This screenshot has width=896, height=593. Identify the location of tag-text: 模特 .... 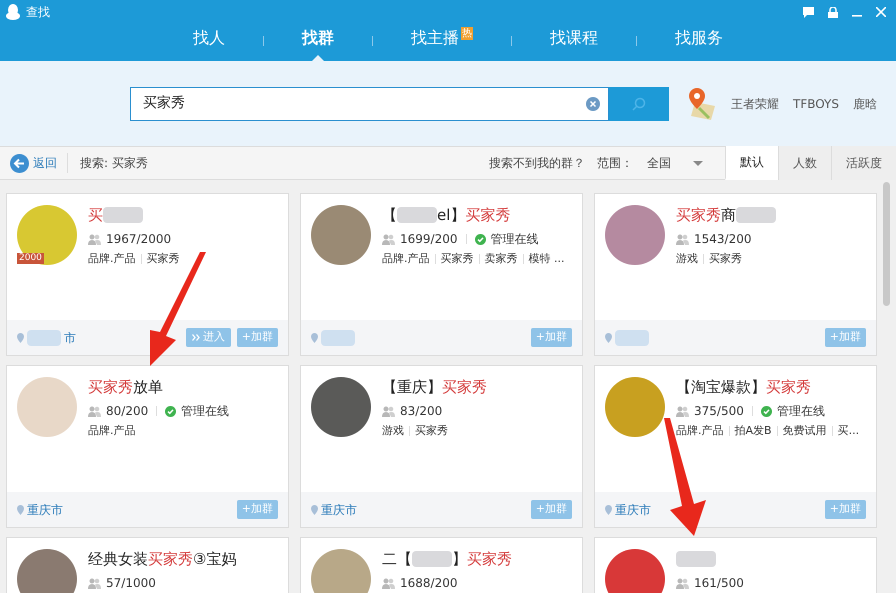
(546, 259).